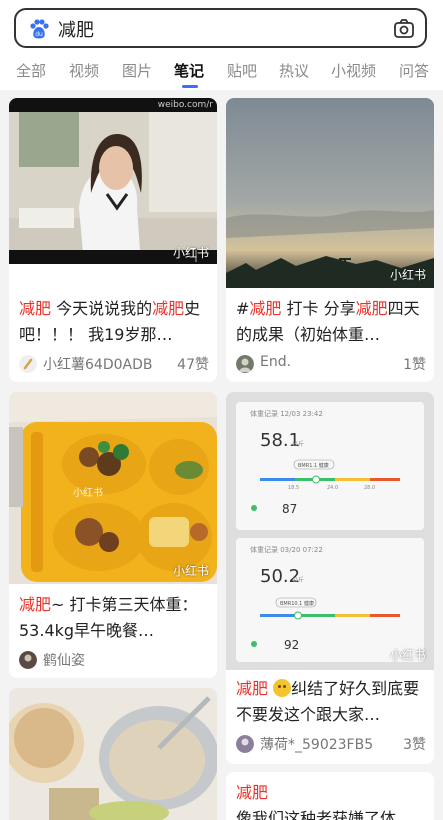 The image size is (443, 820). I want to click on tab-bar: 全部 视频 图片 笔记 贴吧 热议 小视频 问答, so click(221, 73).